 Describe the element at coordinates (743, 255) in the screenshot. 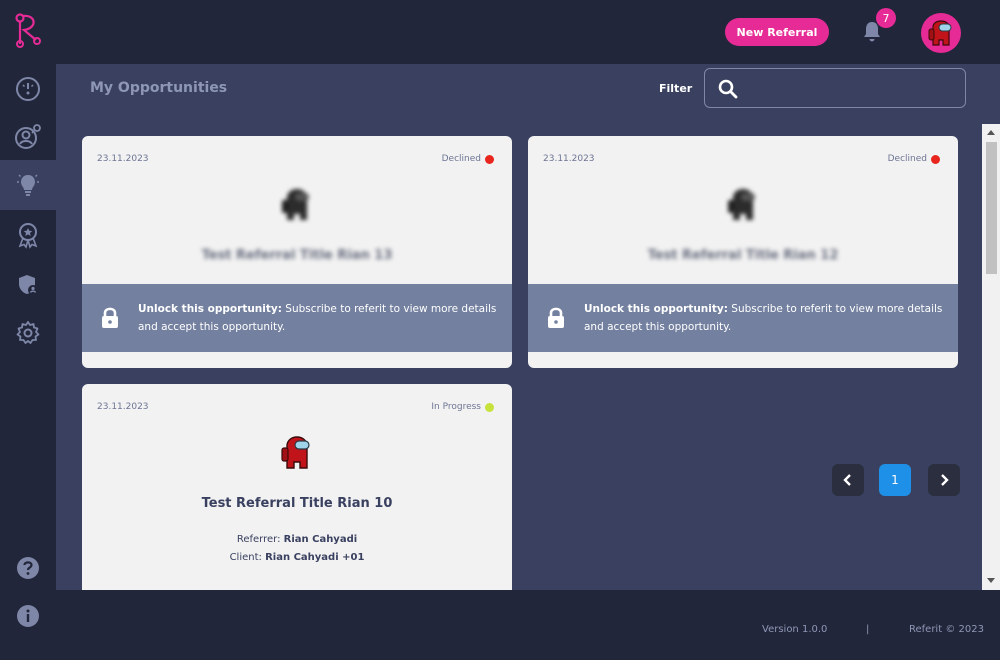

I see `card-title: Test Referral Title Rian 12` at that location.